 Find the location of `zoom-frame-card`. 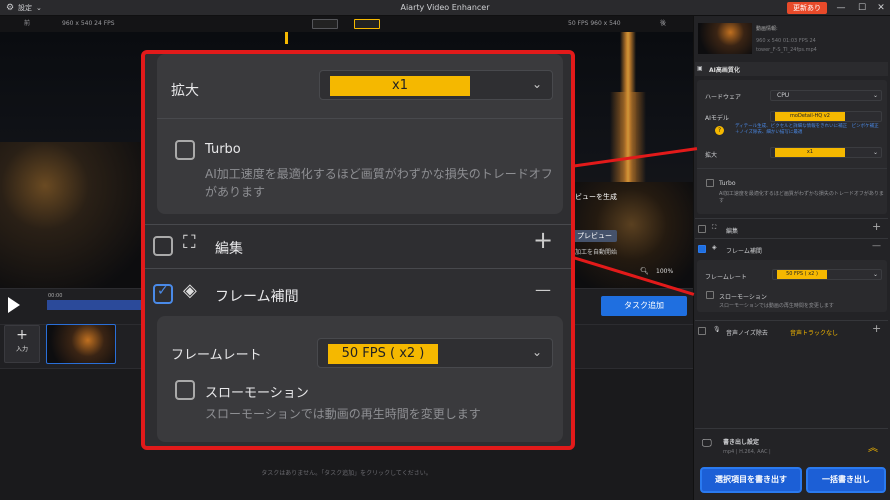

zoom-frame-card is located at coordinates (360, 379).